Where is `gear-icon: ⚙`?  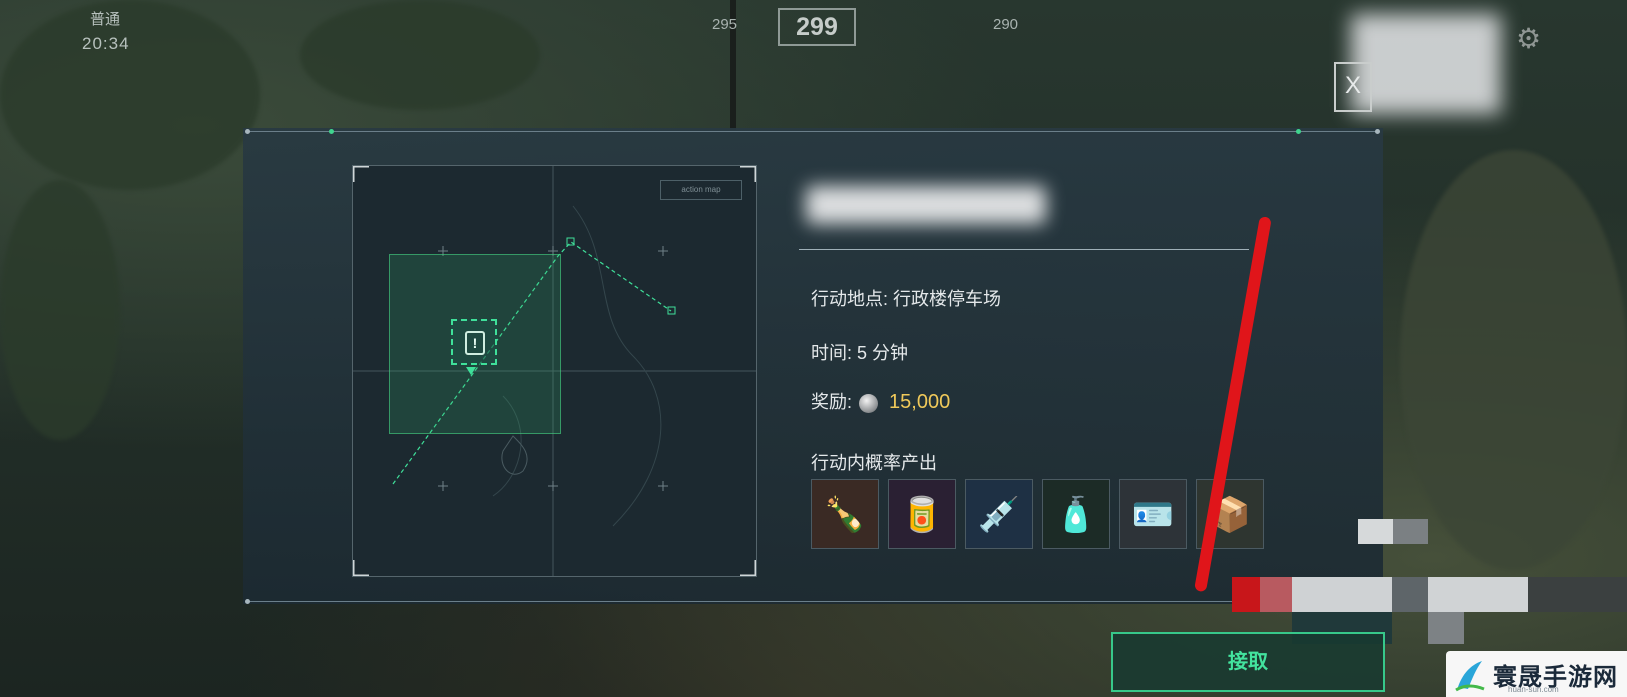
gear-icon: ⚙ is located at coordinates (1528, 38).